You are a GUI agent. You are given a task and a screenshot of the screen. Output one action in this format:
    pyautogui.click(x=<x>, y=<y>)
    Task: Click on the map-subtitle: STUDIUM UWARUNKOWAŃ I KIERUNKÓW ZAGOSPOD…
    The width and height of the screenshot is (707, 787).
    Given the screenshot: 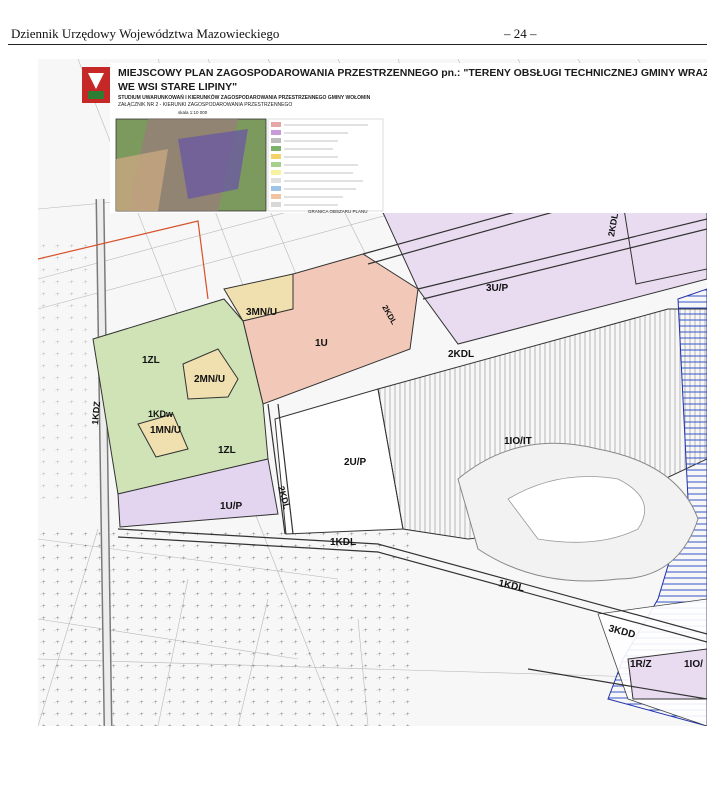 What is the action you would take?
    pyautogui.click(x=244, y=97)
    